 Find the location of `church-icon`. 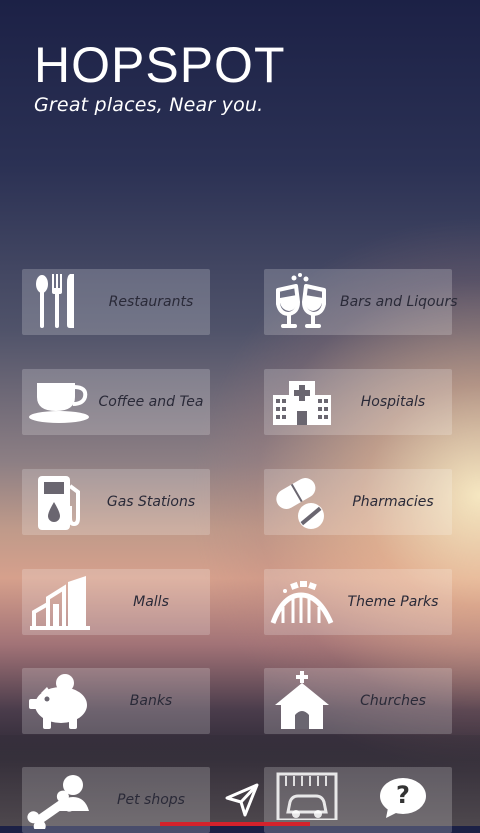

church-icon is located at coordinates (302, 701).